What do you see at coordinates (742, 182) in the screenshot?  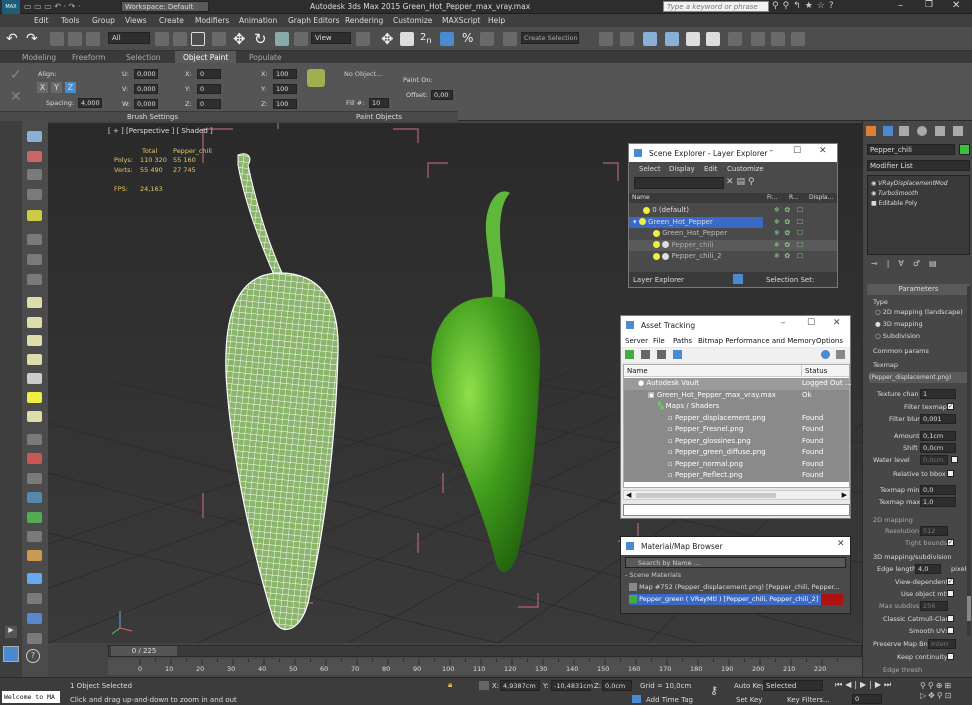 I see `scene-toolbar-icons: ✕▤⚲` at bounding box center [742, 182].